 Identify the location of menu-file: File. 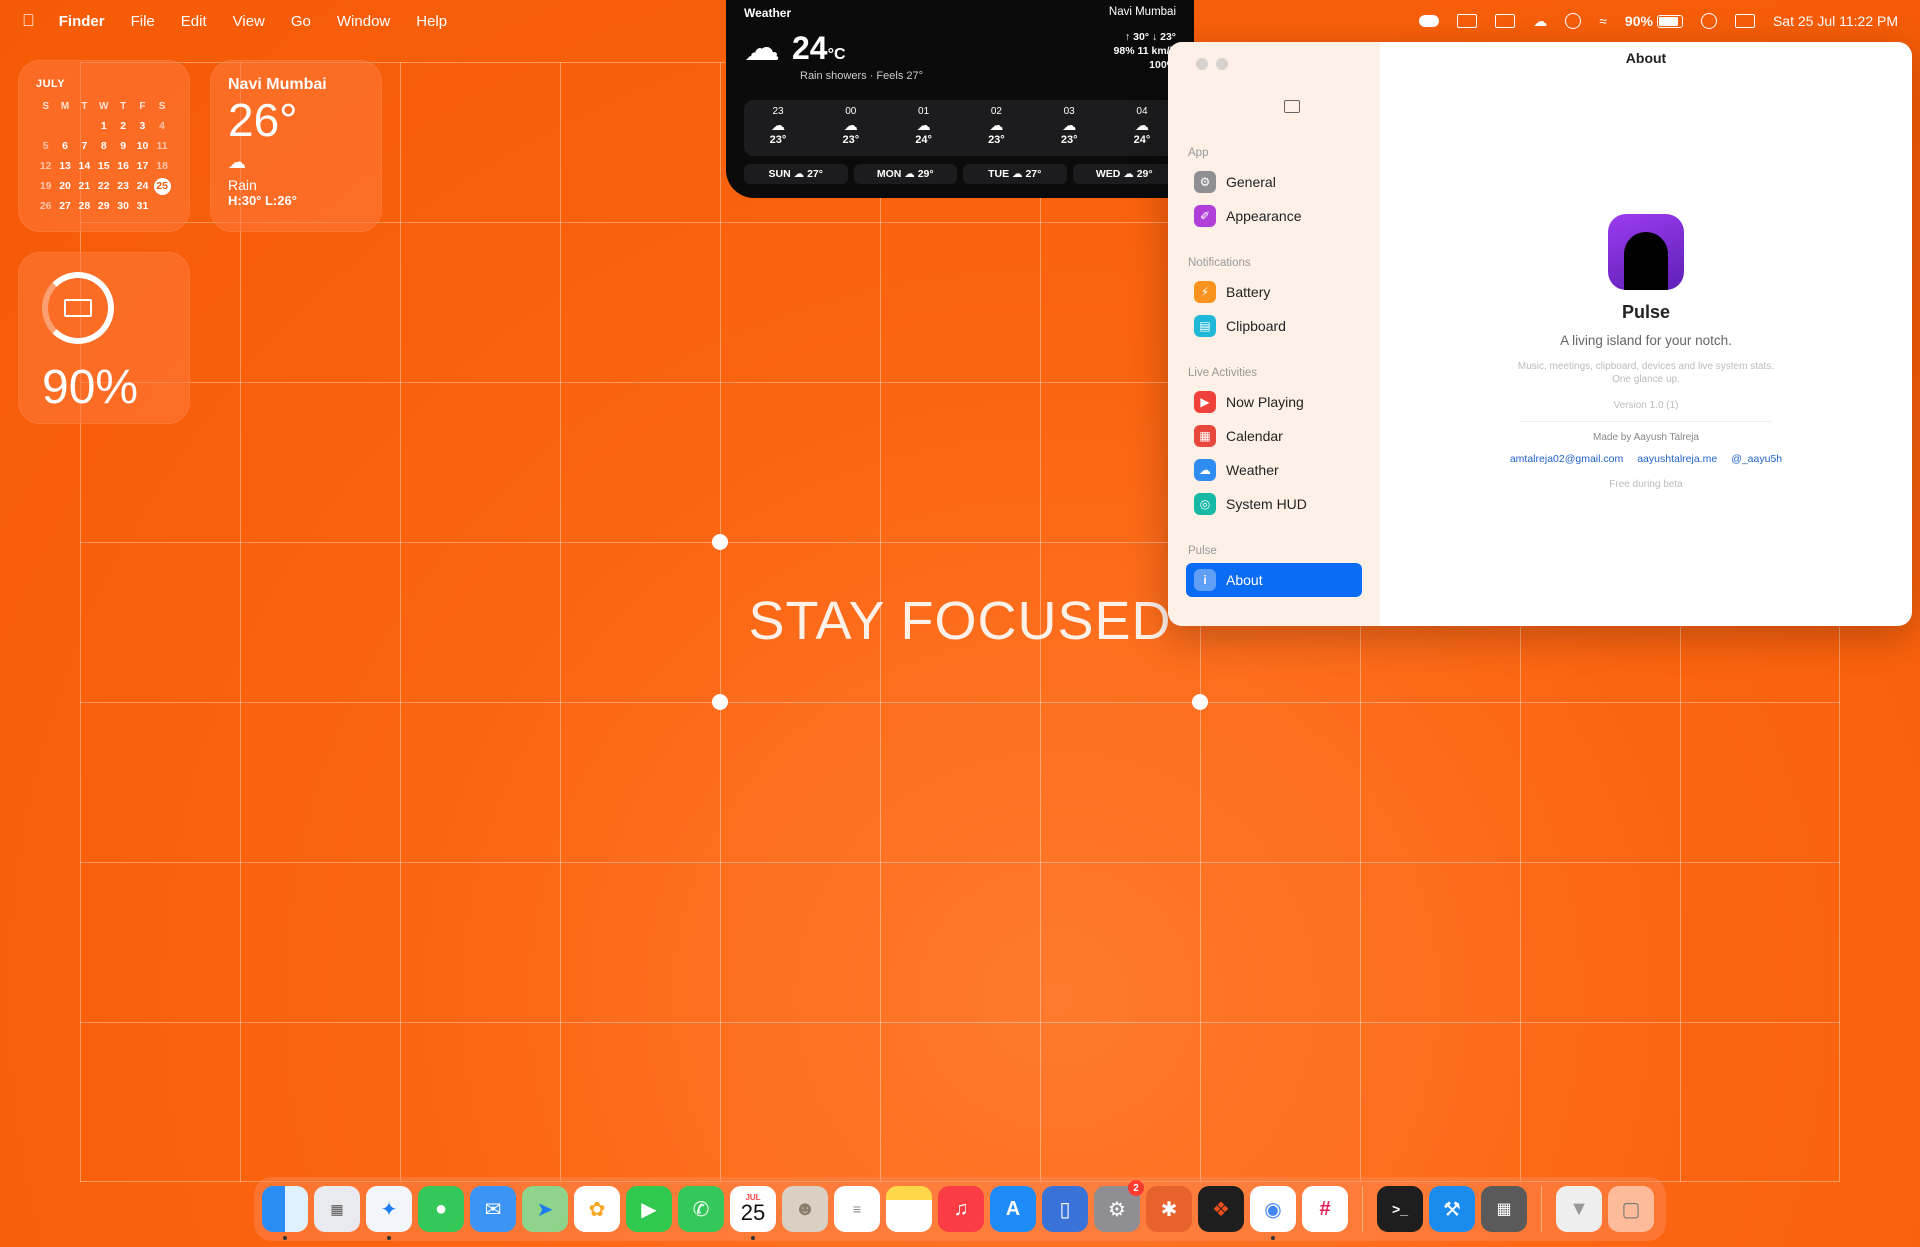
(143, 21).